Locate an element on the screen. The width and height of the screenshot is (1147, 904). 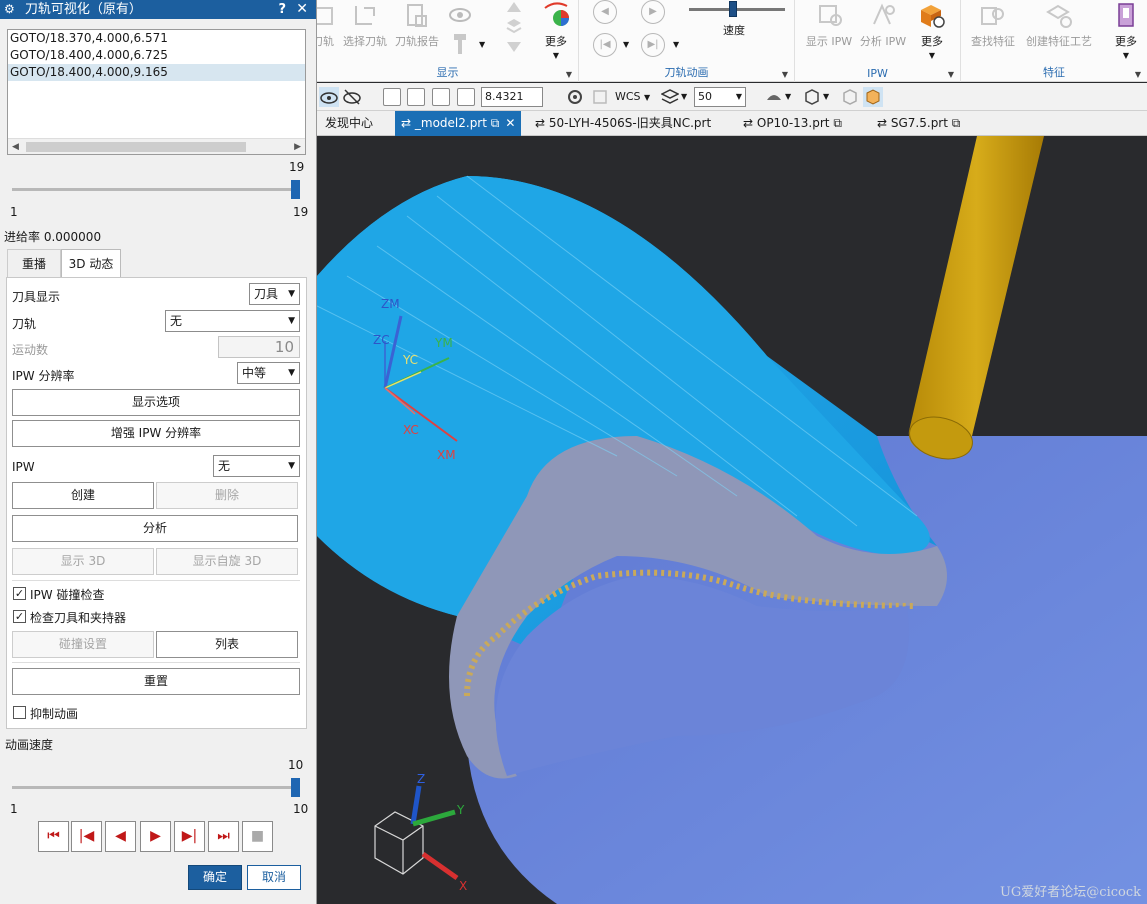
check-tool-holder-checkbox: ✓ is located at coordinates (19, 616).